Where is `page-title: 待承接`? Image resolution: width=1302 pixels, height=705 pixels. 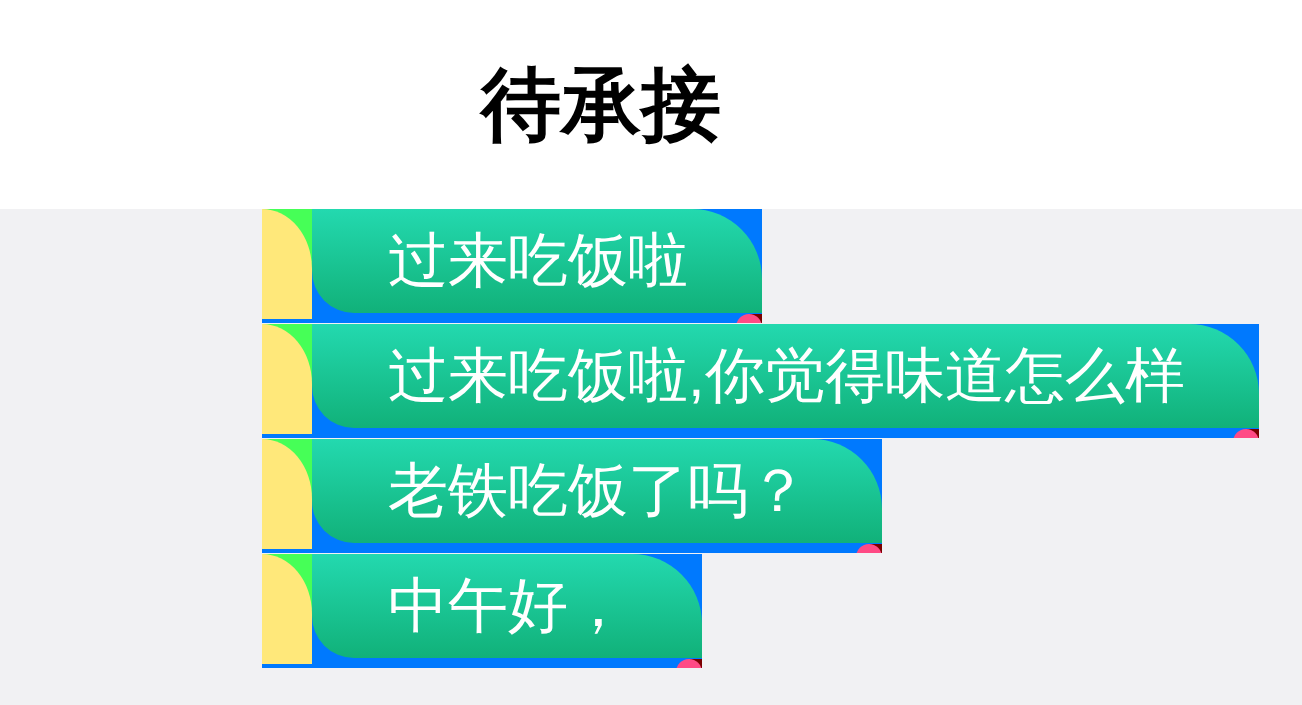 page-title: 待承接 is located at coordinates (601, 104).